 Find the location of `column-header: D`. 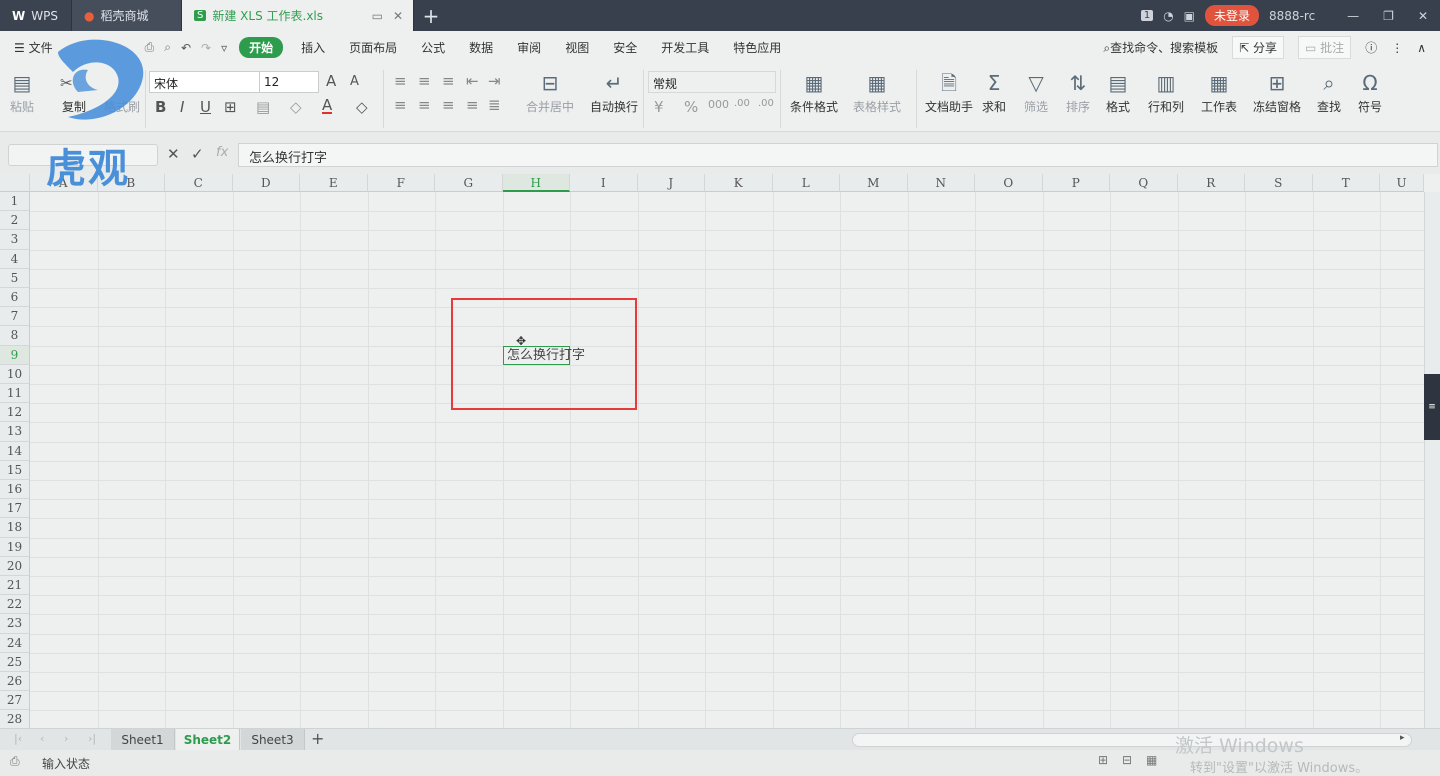

column-header: D is located at coordinates (266, 183).